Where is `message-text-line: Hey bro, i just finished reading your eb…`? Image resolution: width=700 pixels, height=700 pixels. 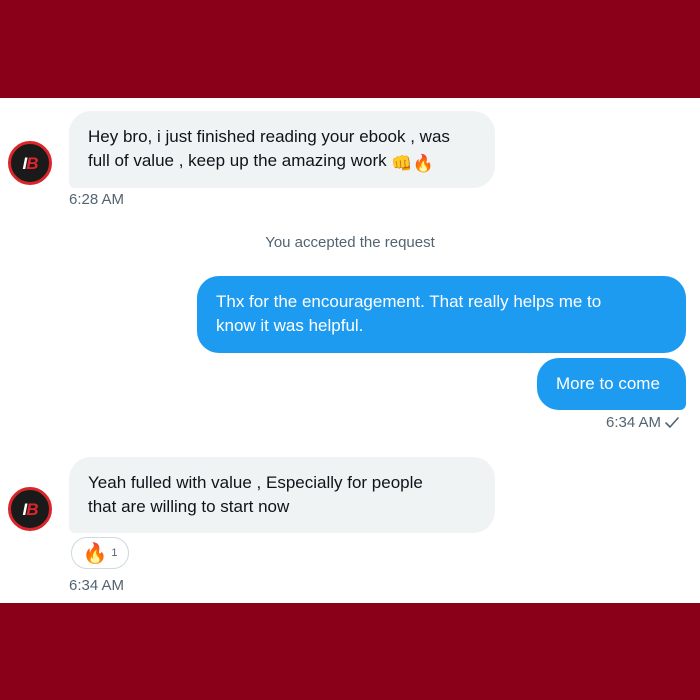 message-text-line: Hey bro, i just finished reading your eb… is located at coordinates (269, 136).